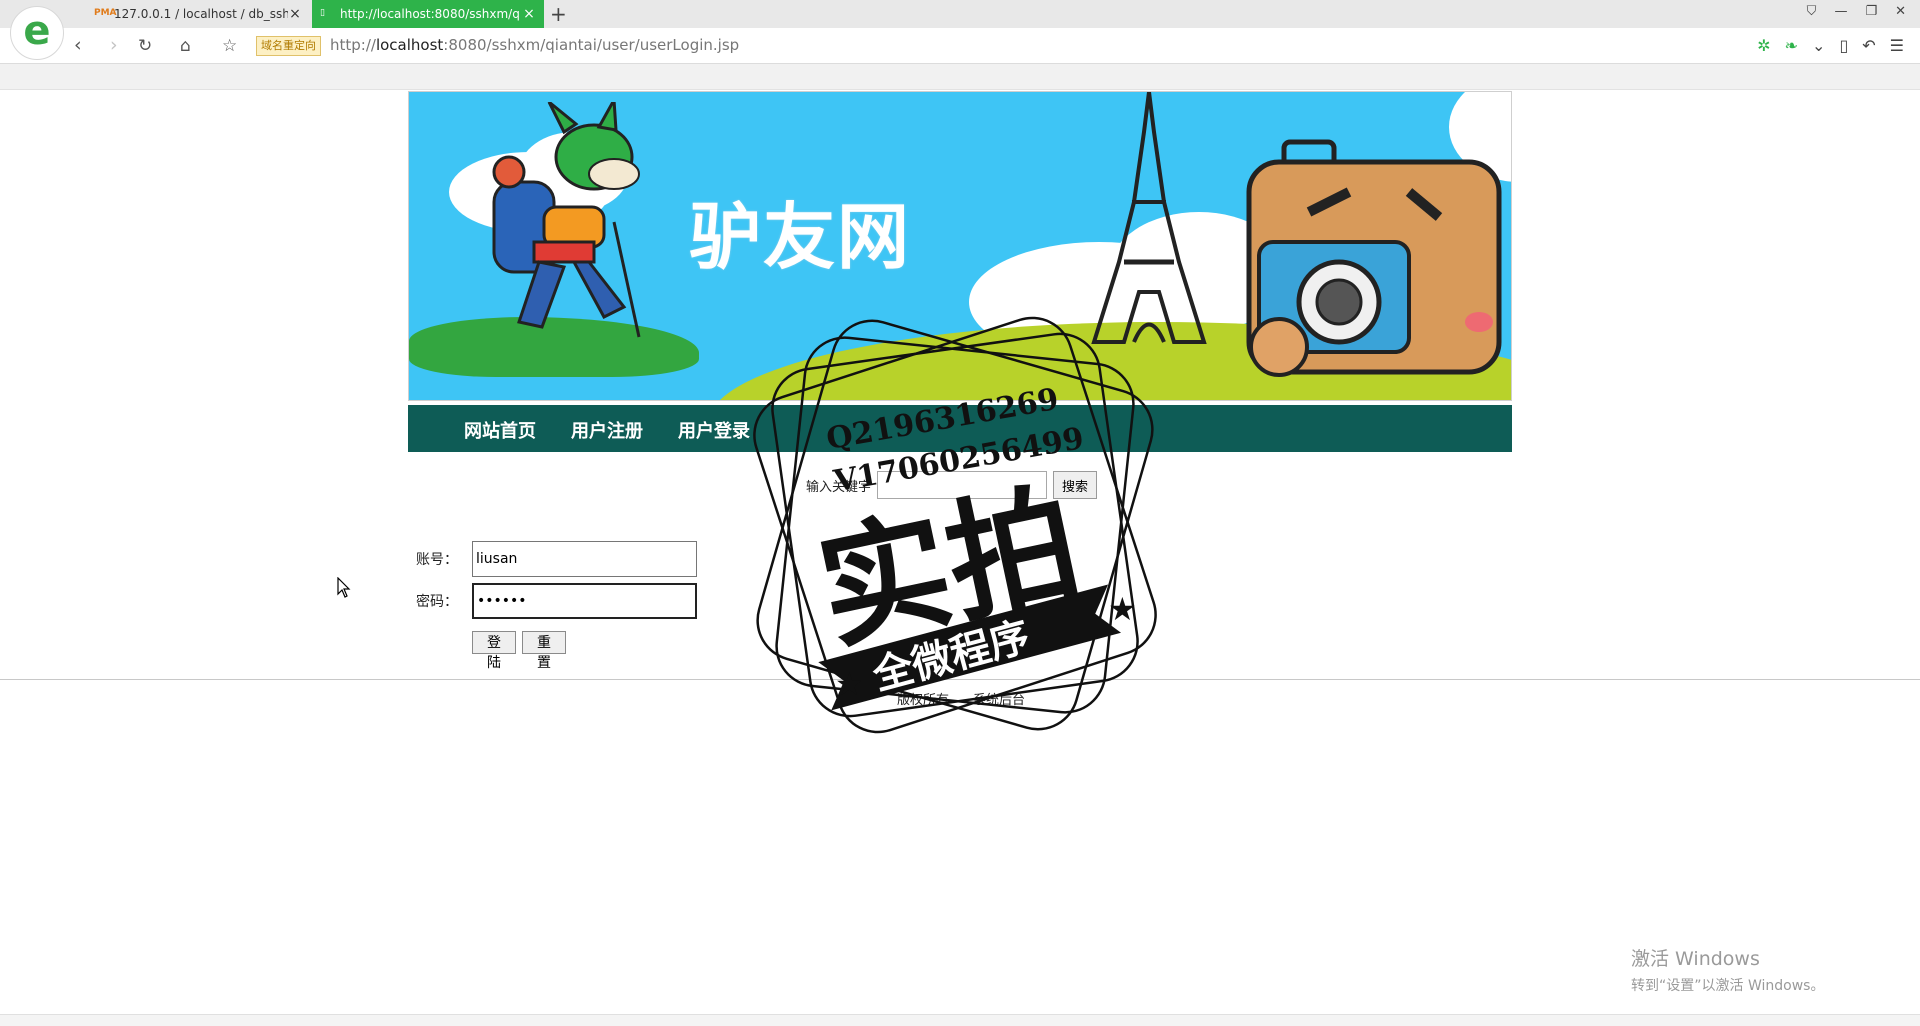 This screenshot has height=1026, width=1920. What do you see at coordinates (288, 46) in the screenshot?
I see `redirect-badge: 域名重定向` at bounding box center [288, 46].